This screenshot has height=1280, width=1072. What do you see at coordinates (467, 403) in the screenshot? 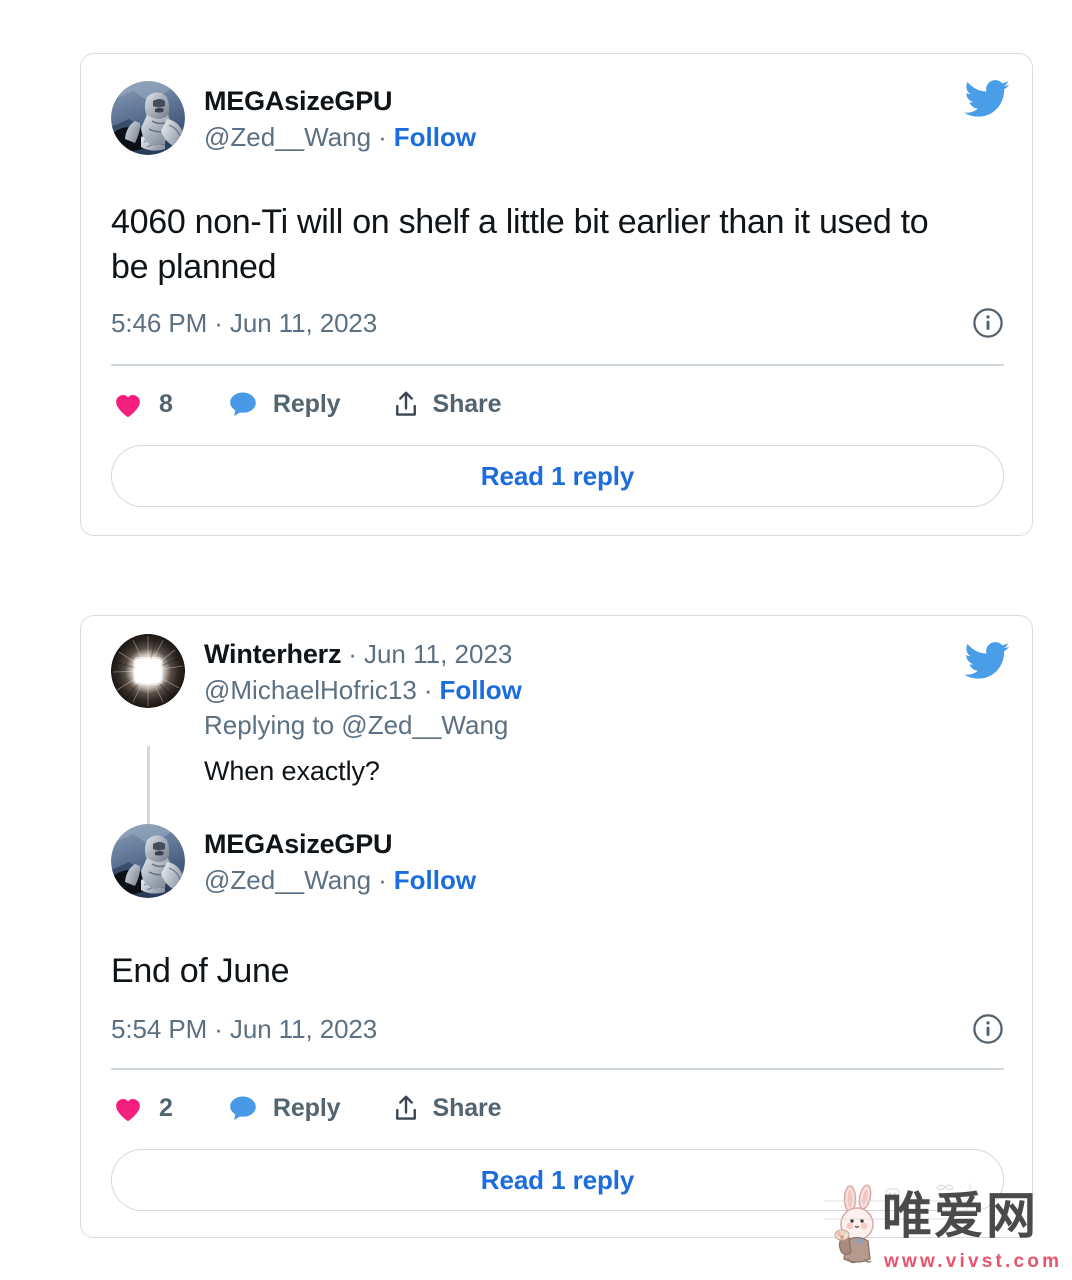
I see `card-1-share-label: Share` at bounding box center [467, 403].